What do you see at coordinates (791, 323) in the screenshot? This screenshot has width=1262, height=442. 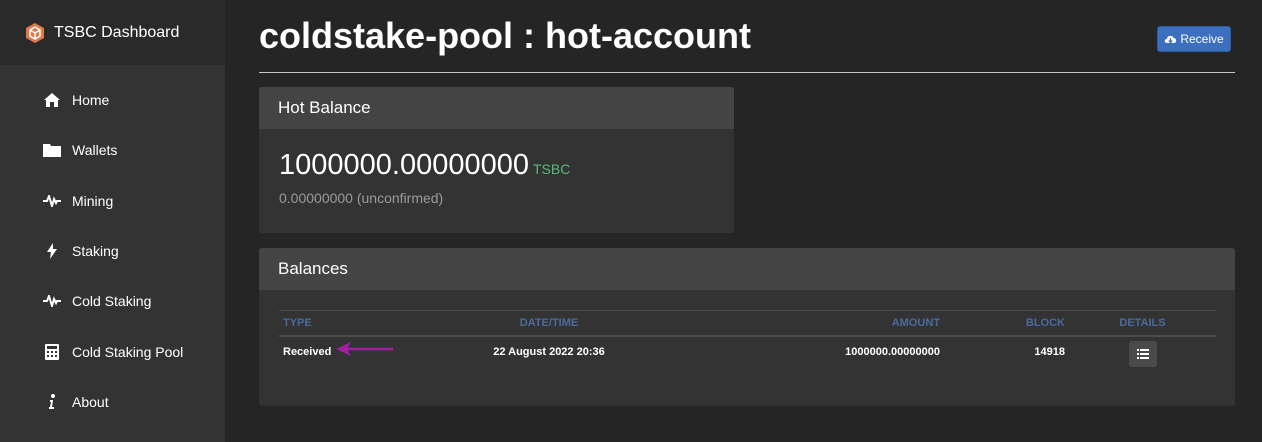 I see `col-amount: AMOUNT` at bounding box center [791, 323].